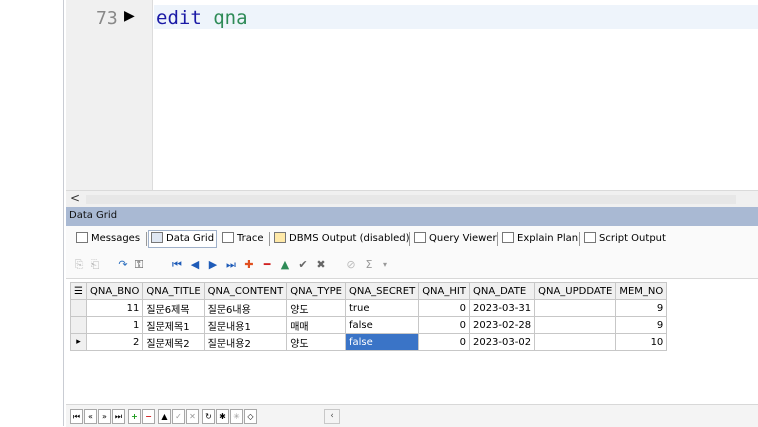 This screenshot has width=758, height=427. I want to click on paste-icon: ⎗, so click(95, 265).